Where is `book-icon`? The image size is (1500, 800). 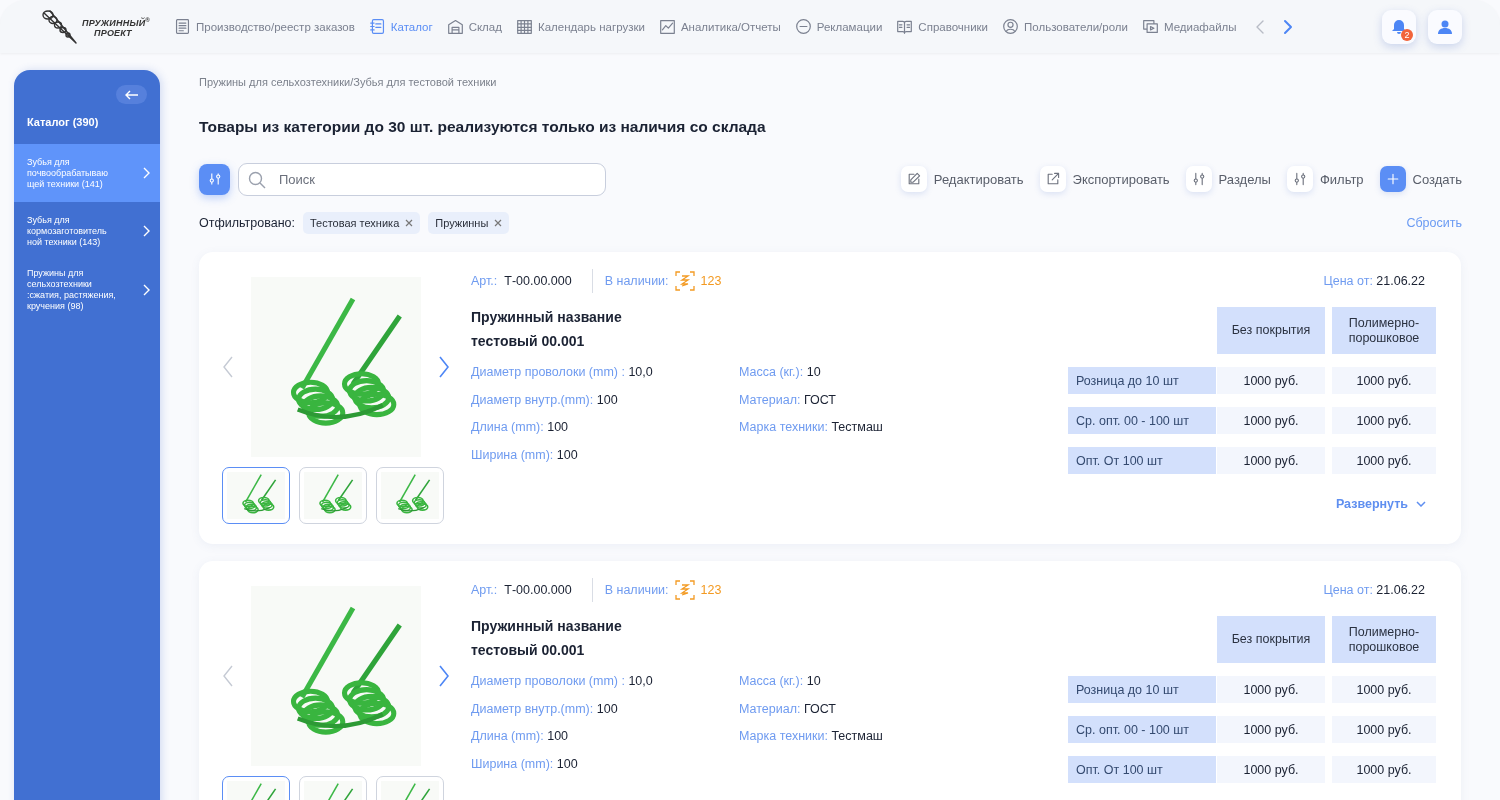 book-icon is located at coordinates (905, 26).